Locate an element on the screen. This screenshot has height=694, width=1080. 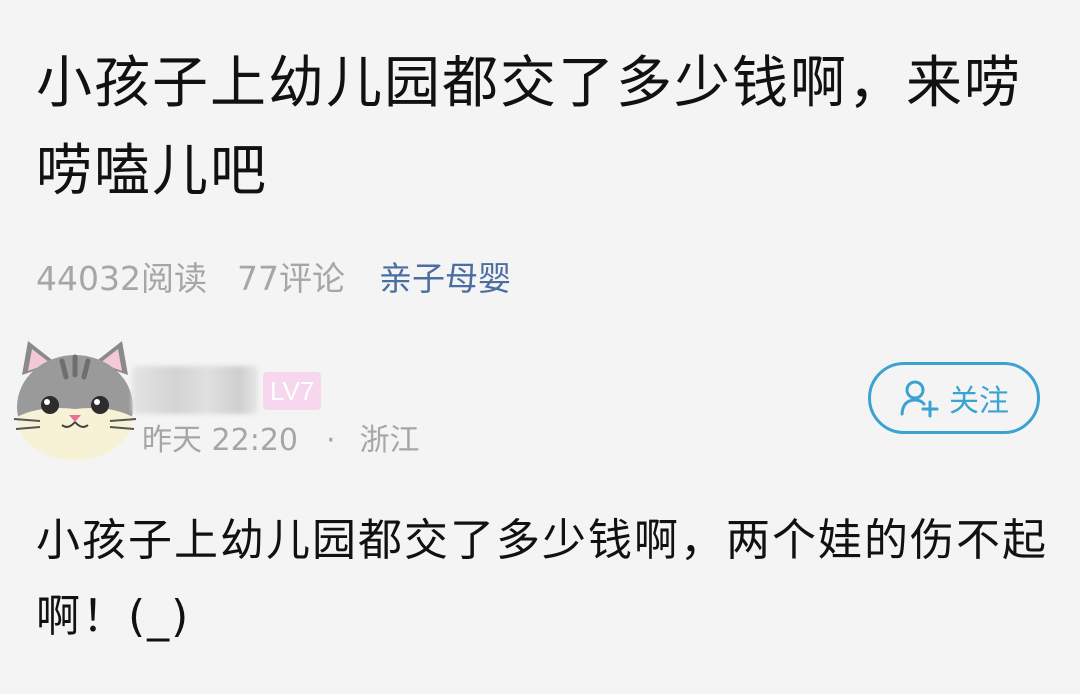
add-user-icon is located at coordinates (919, 399).